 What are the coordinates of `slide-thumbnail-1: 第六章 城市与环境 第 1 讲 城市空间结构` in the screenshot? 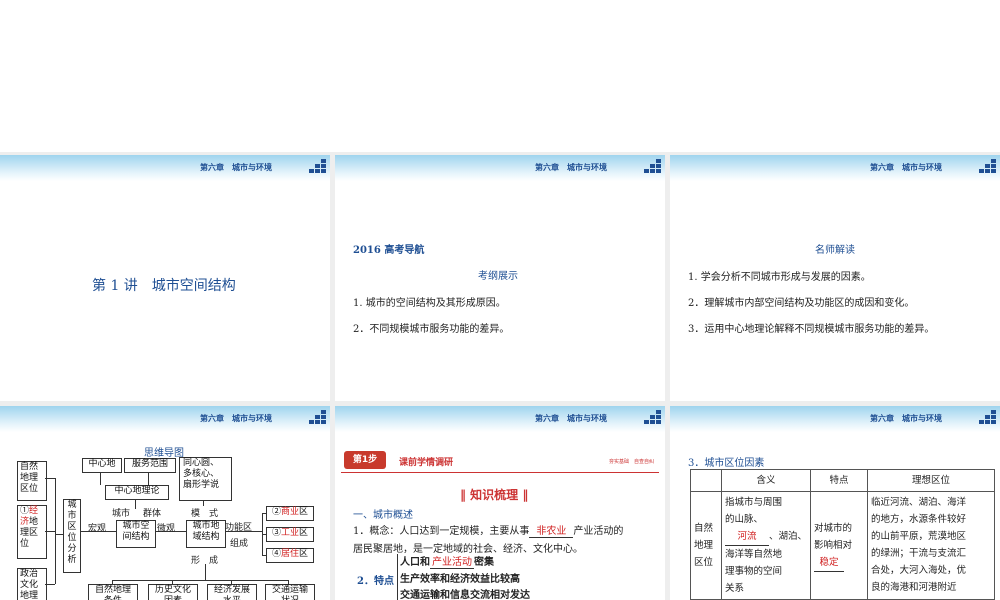 It's located at (165, 278).